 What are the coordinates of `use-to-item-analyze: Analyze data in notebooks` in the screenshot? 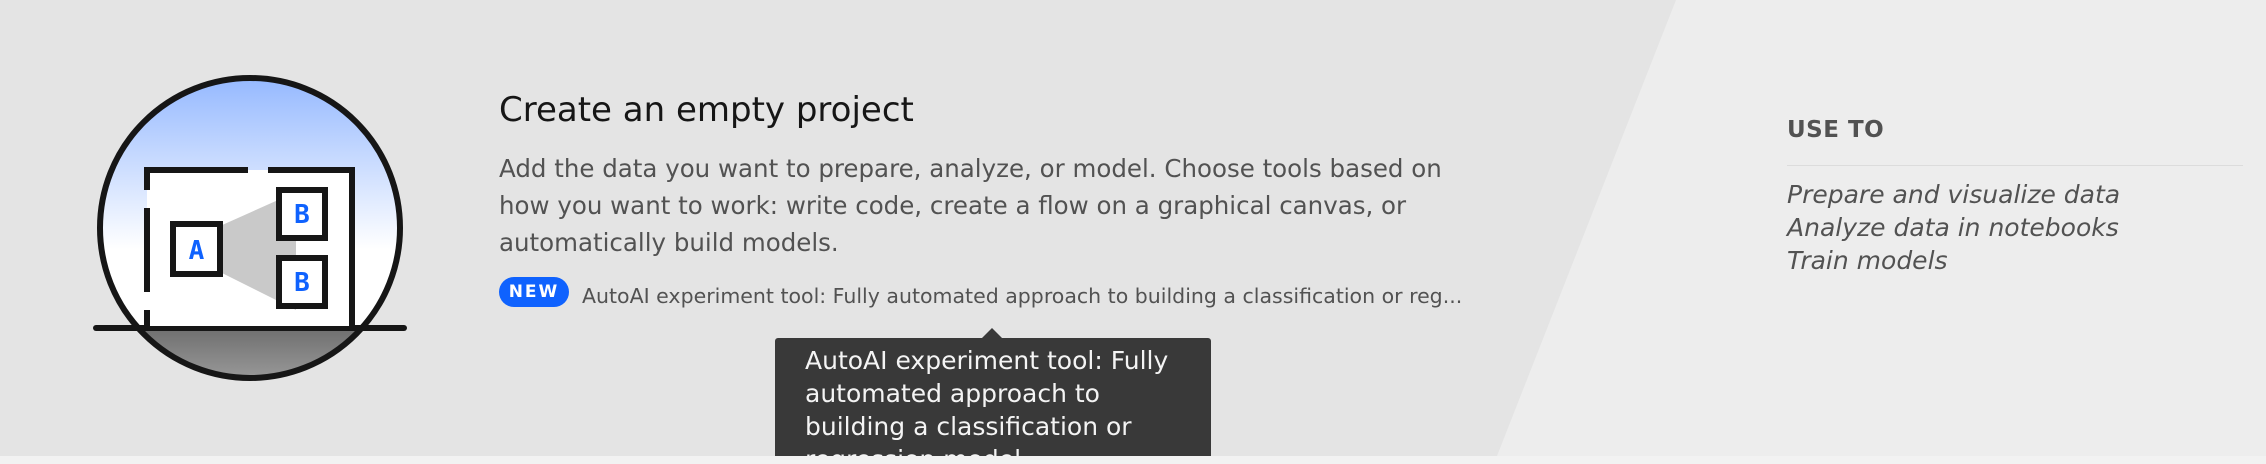 It's located at (1953, 227).